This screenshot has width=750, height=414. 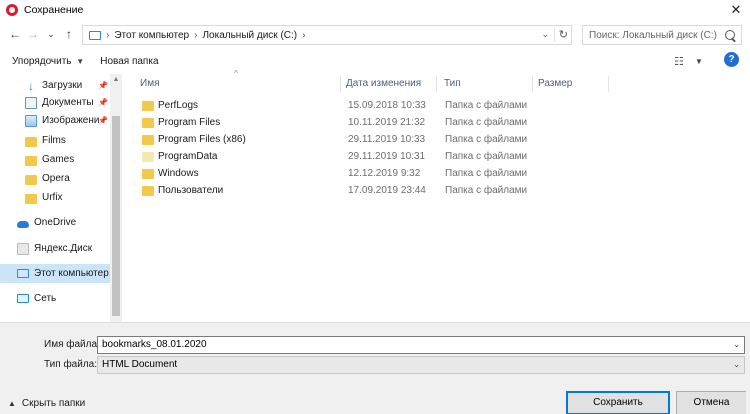 What do you see at coordinates (202, 139) in the screenshot?
I see `file-name: Program Files (x86)` at bounding box center [202, 139].